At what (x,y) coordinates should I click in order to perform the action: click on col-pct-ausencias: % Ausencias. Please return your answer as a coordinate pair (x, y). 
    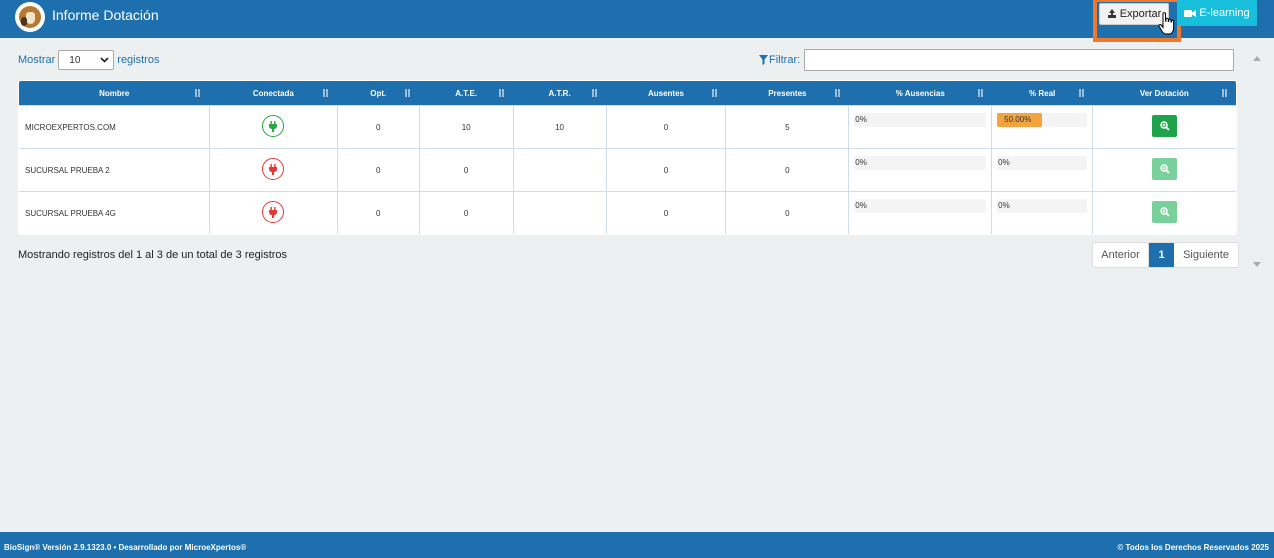
    Looking at the image, I should click on (920, 93).